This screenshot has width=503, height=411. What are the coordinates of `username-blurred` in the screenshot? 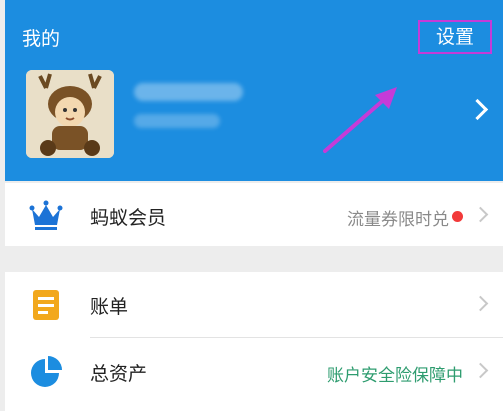 It's located at (188, 92).